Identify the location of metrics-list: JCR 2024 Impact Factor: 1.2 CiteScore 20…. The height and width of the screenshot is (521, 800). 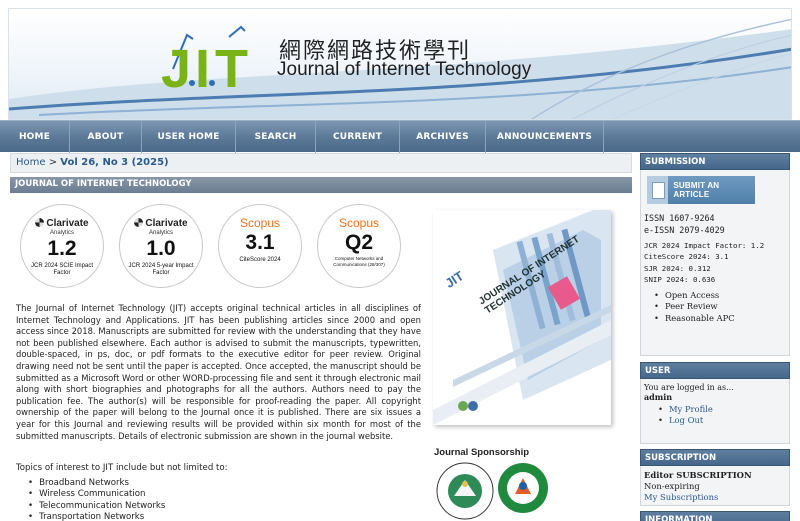
(715, 262).